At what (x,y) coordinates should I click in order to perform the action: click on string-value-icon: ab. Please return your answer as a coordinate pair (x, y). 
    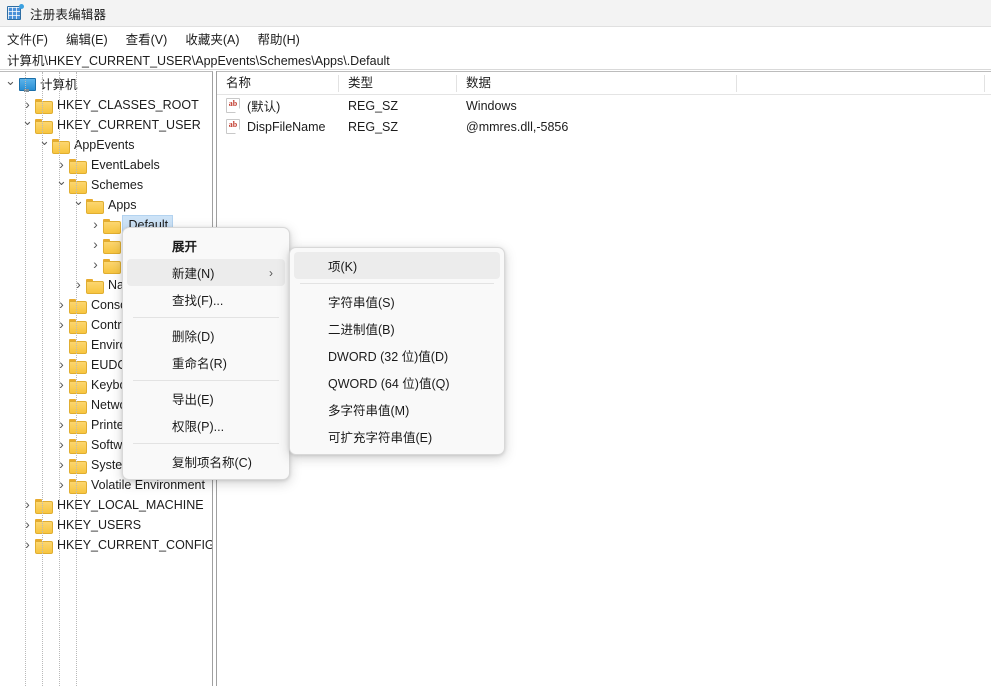
    Looking at the image, I should click on (233, 105).